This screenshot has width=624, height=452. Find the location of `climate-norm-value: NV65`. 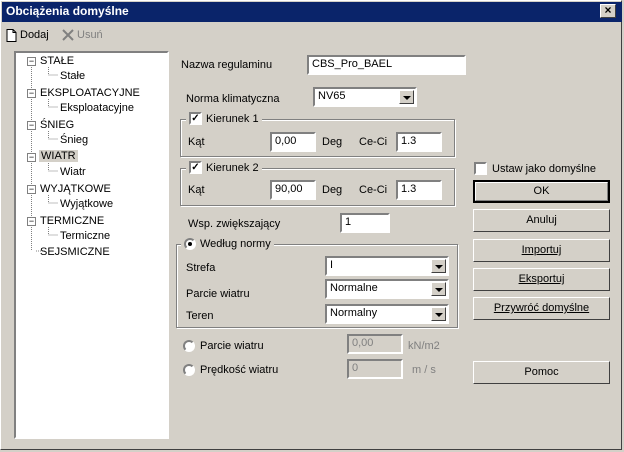

climate-norm-value: NV65 is located at coordinates (332, 96).